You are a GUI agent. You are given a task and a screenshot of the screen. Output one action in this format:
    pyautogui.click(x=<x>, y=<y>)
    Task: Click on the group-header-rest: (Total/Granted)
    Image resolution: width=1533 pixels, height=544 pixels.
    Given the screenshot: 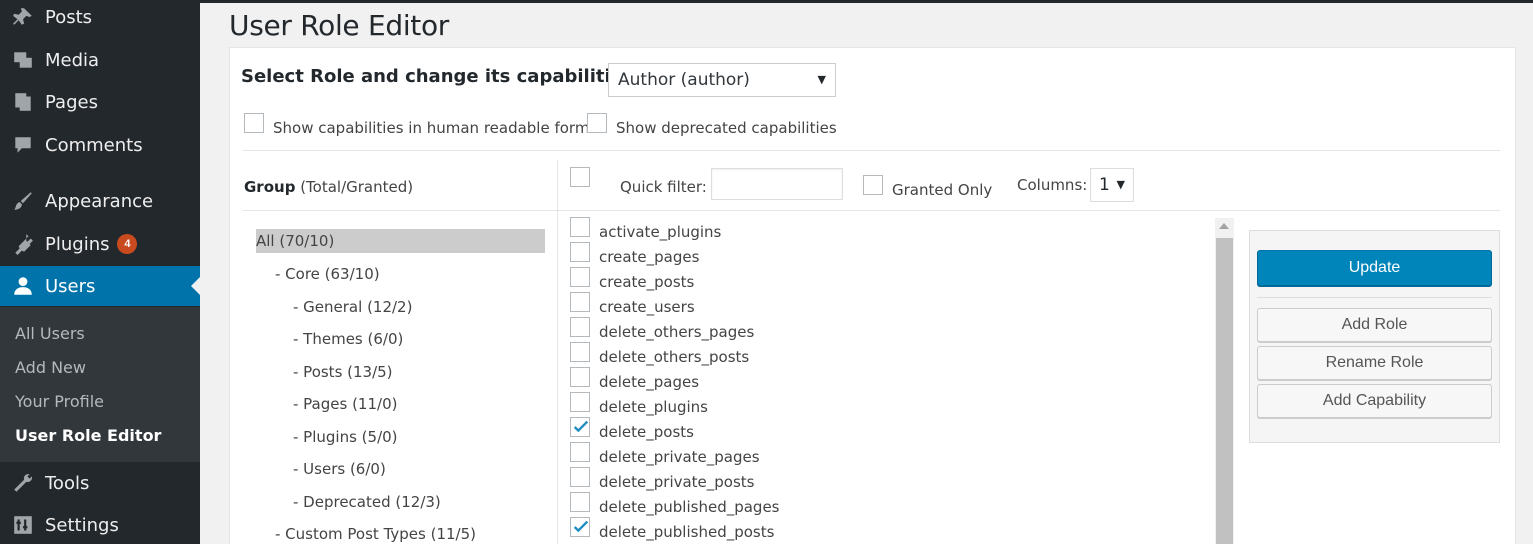 What is the action you would take?
    pyautogui.click(x=354, y=187)
    